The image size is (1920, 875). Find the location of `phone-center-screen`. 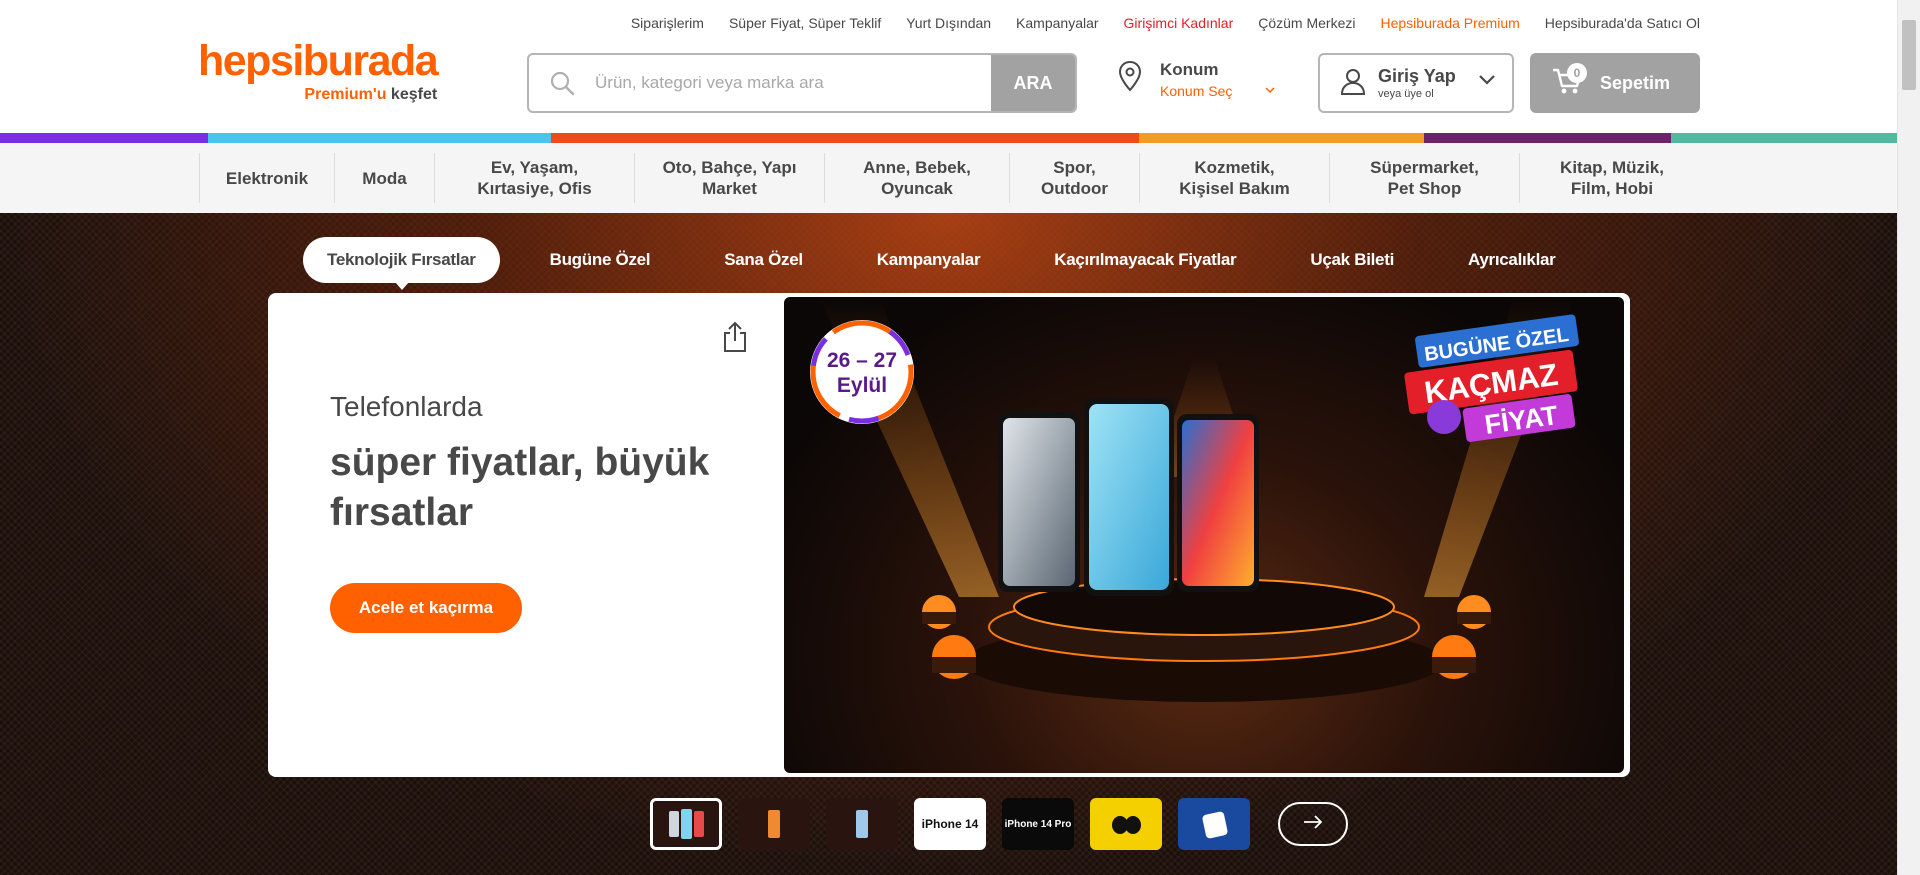

phone-center-screen is located at coordinates (1129, 497).